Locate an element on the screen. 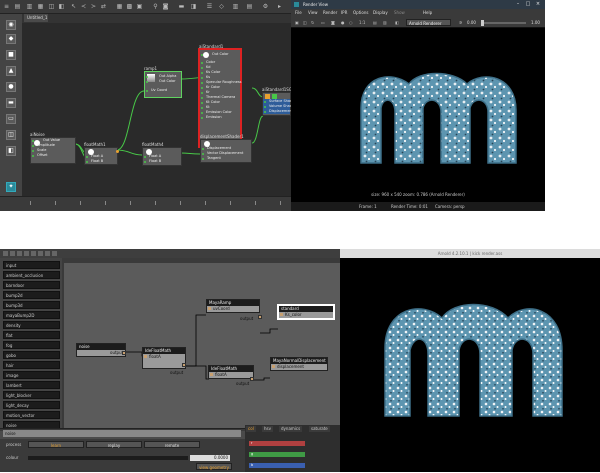 The width and height of the screenshot is (600, 473). camera-icon: ◙ is located at coordinates (165, 6).